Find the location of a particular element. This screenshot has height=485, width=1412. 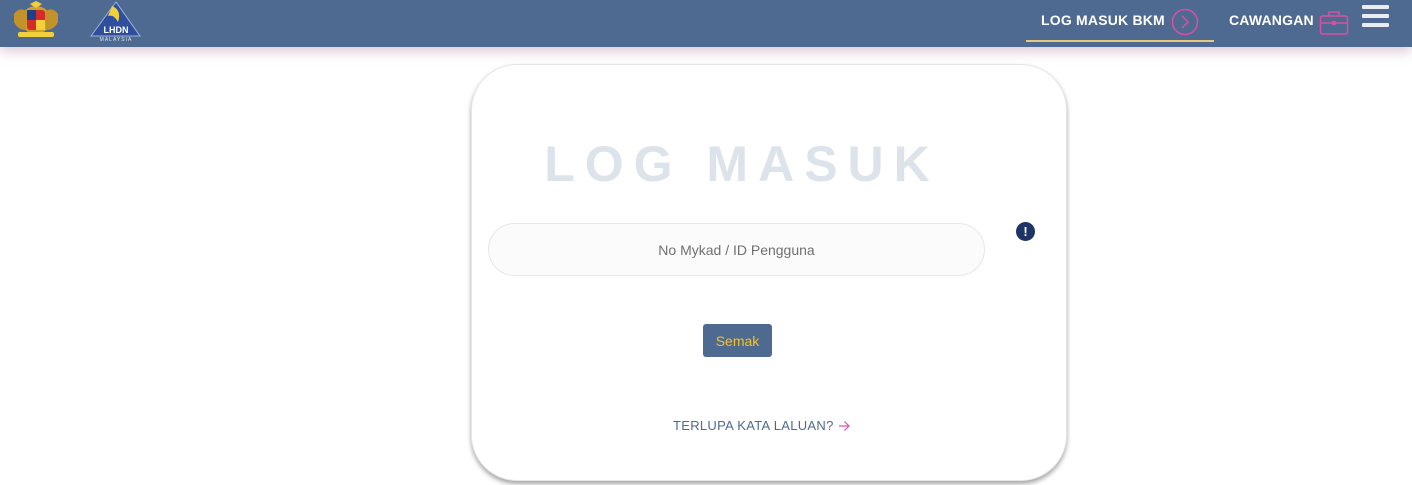

mykad-id-input is located at coordinates (736, 249).